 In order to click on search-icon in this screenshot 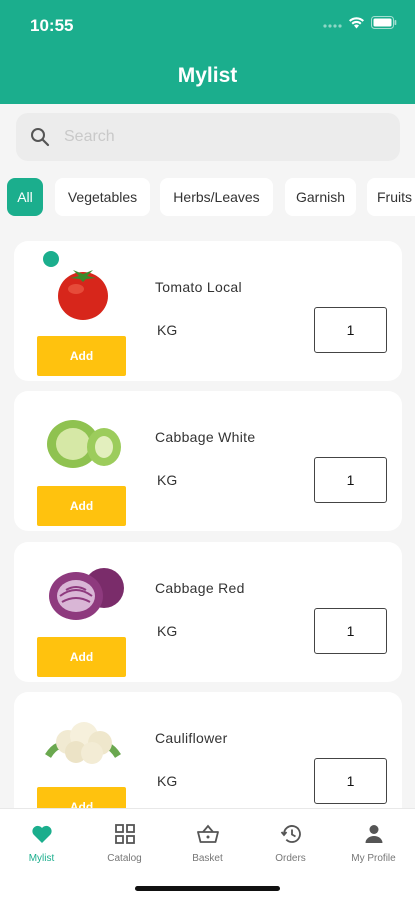, I will do `click(40, 137)`.